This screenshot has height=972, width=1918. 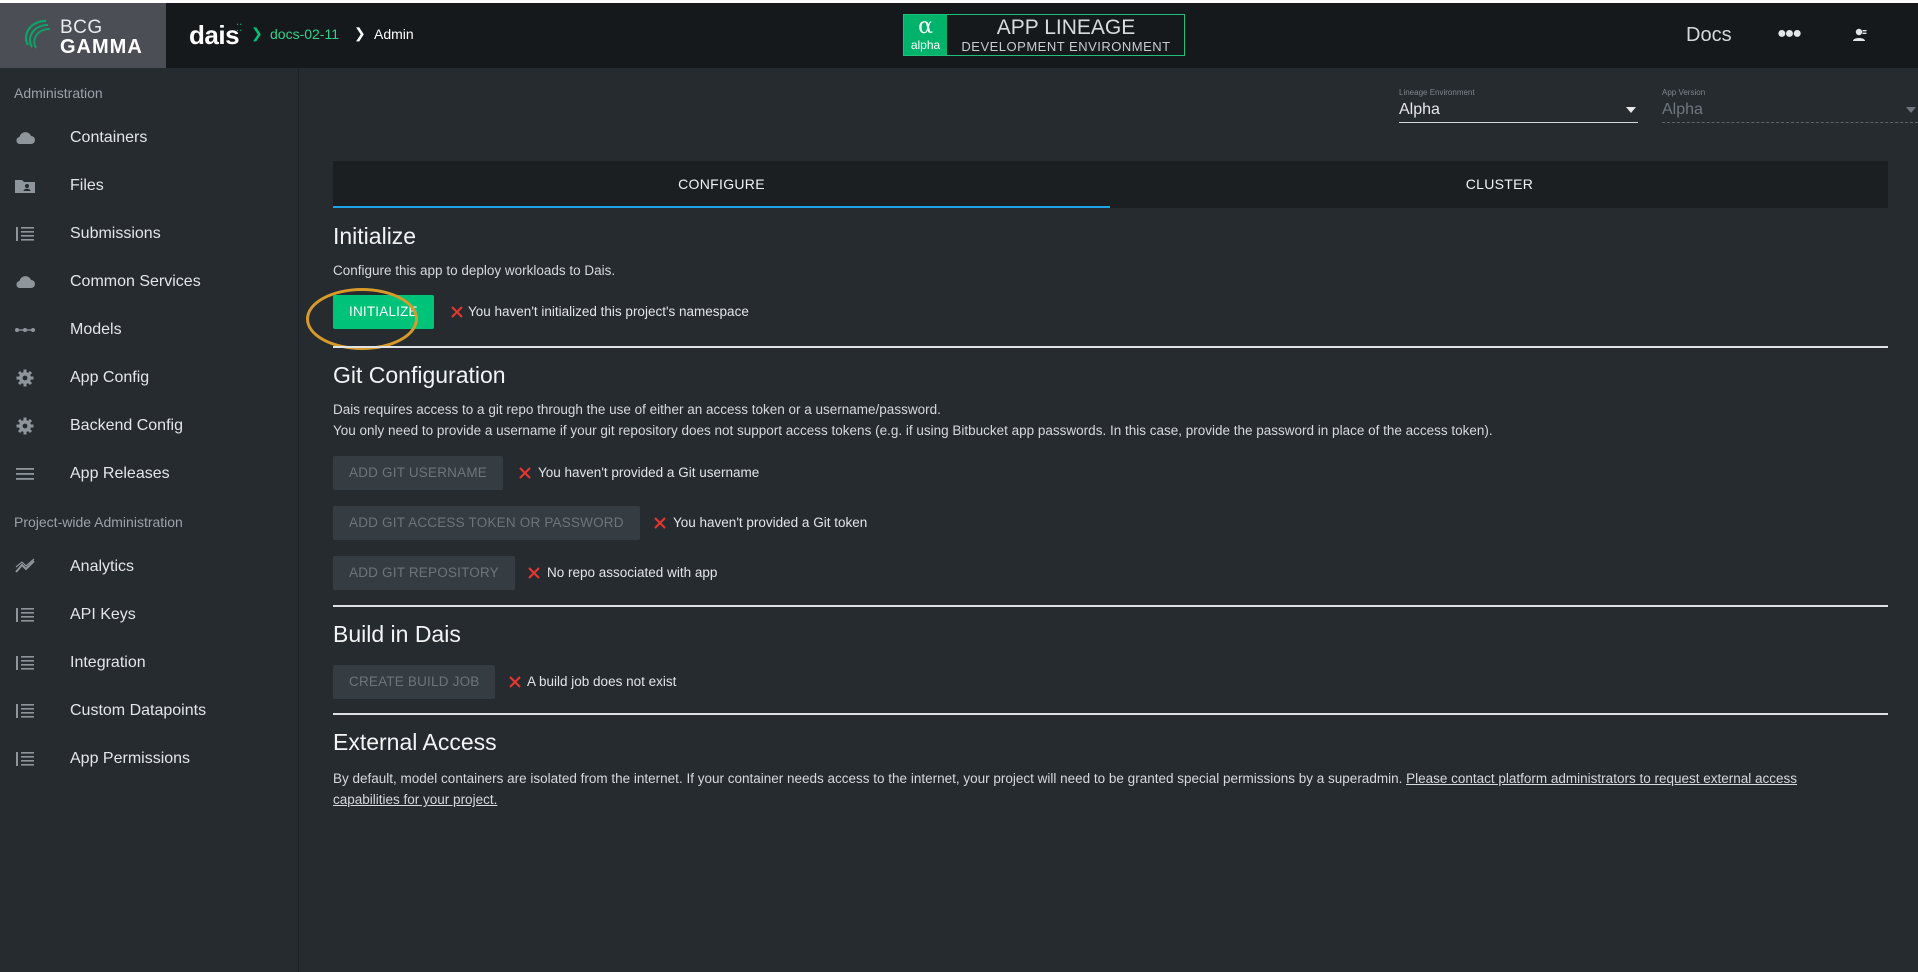 I want to click on sidebar-item-label: API Keys, so click(x=103, y=614).